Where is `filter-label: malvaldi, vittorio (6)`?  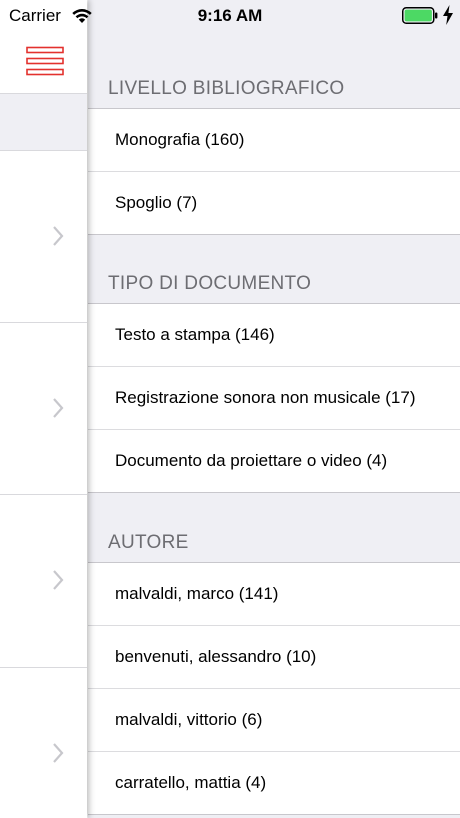
filter-label: malvaldi, vittorio (6) is located at coordinates (189, 719).